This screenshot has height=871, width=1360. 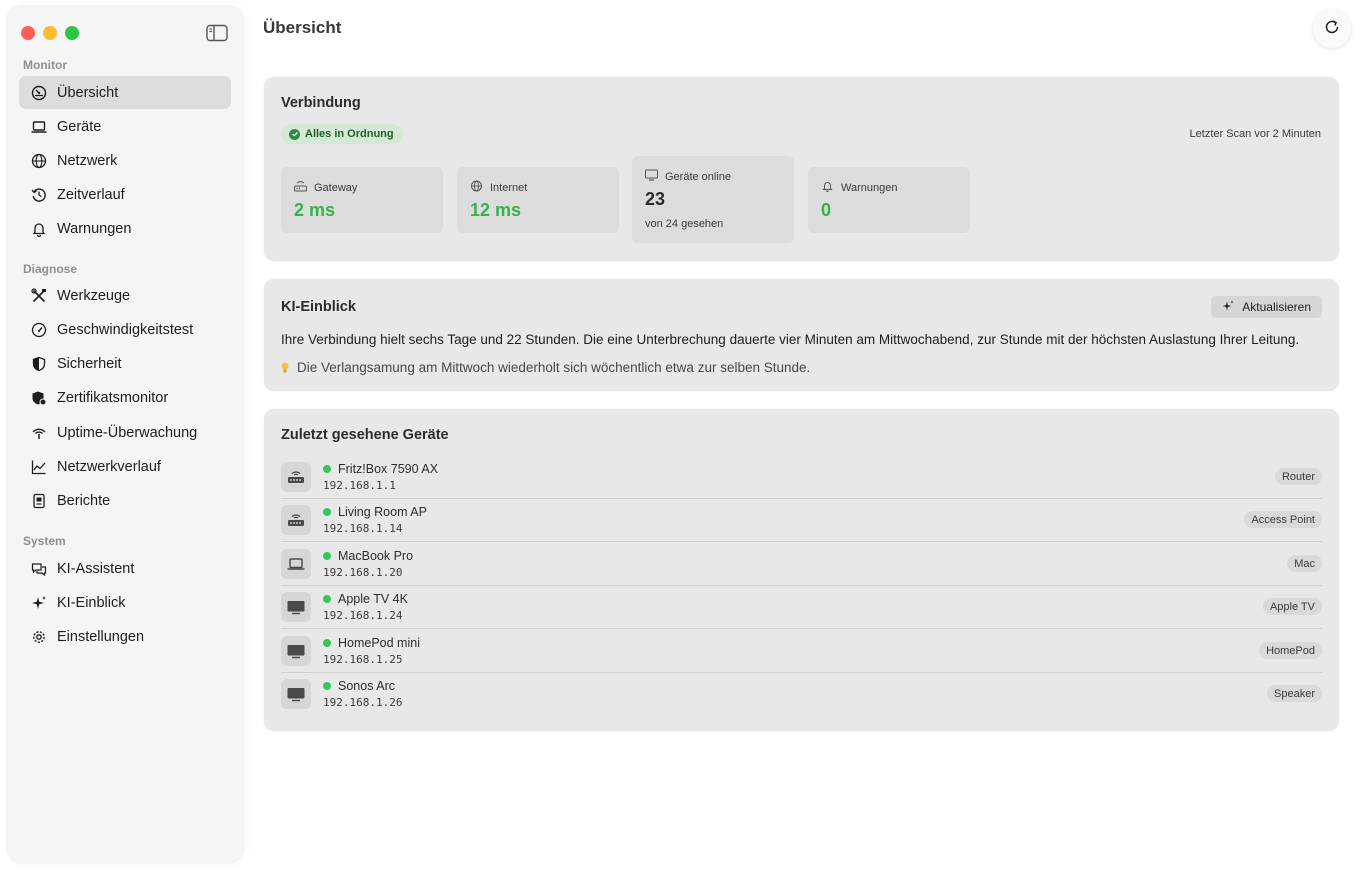 I want to click on metric-gateway: Gateway 2 ms, so click(x=362, y=200).